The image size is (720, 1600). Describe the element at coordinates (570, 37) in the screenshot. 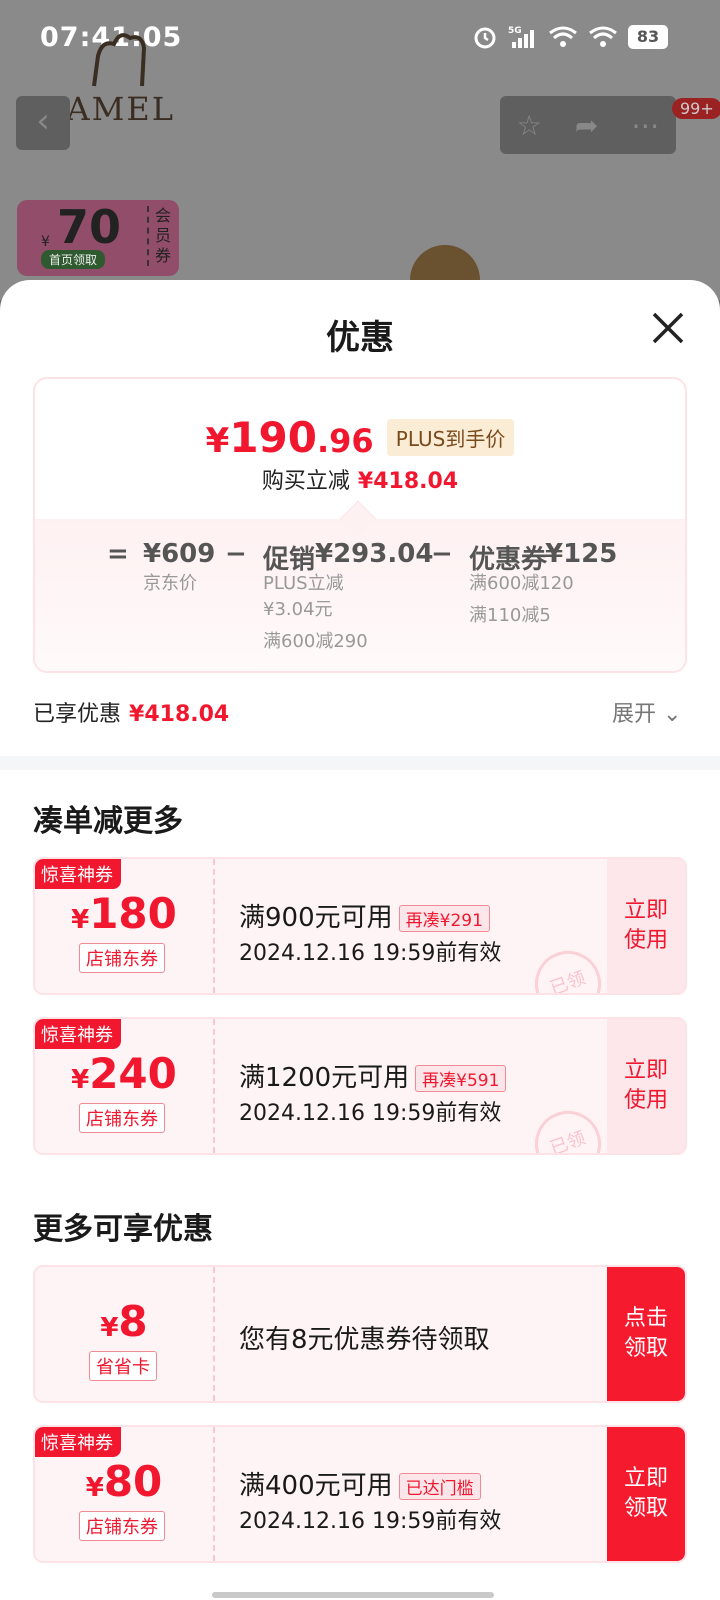

I see `status-icons: 5G 83` at that location.